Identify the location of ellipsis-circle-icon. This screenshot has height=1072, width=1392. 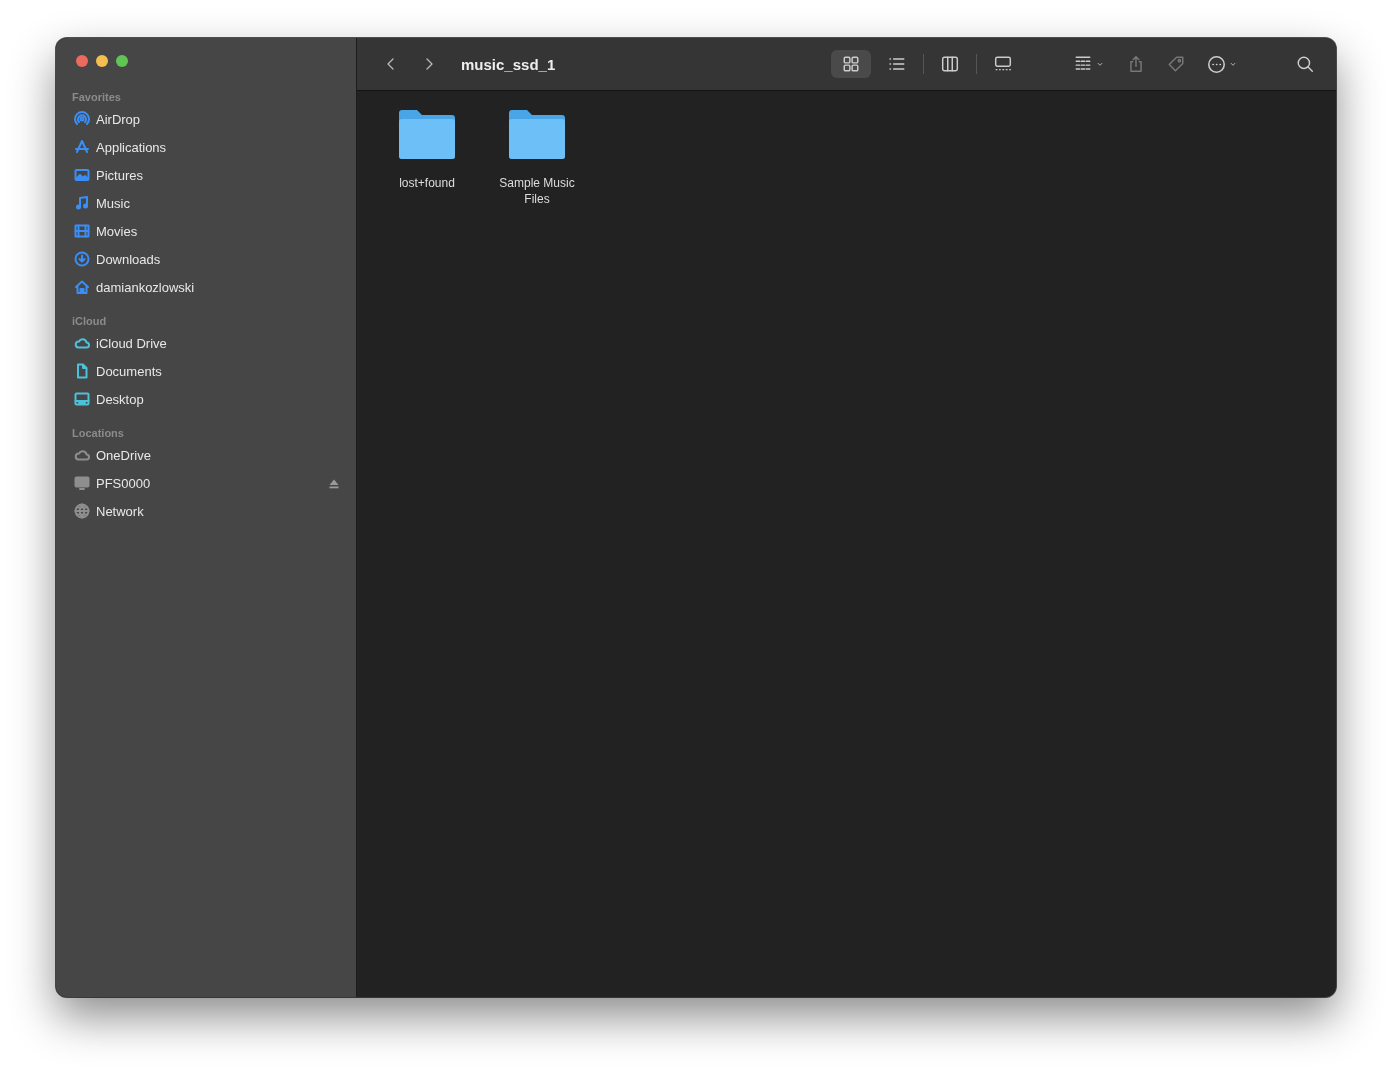
(1216, 64).